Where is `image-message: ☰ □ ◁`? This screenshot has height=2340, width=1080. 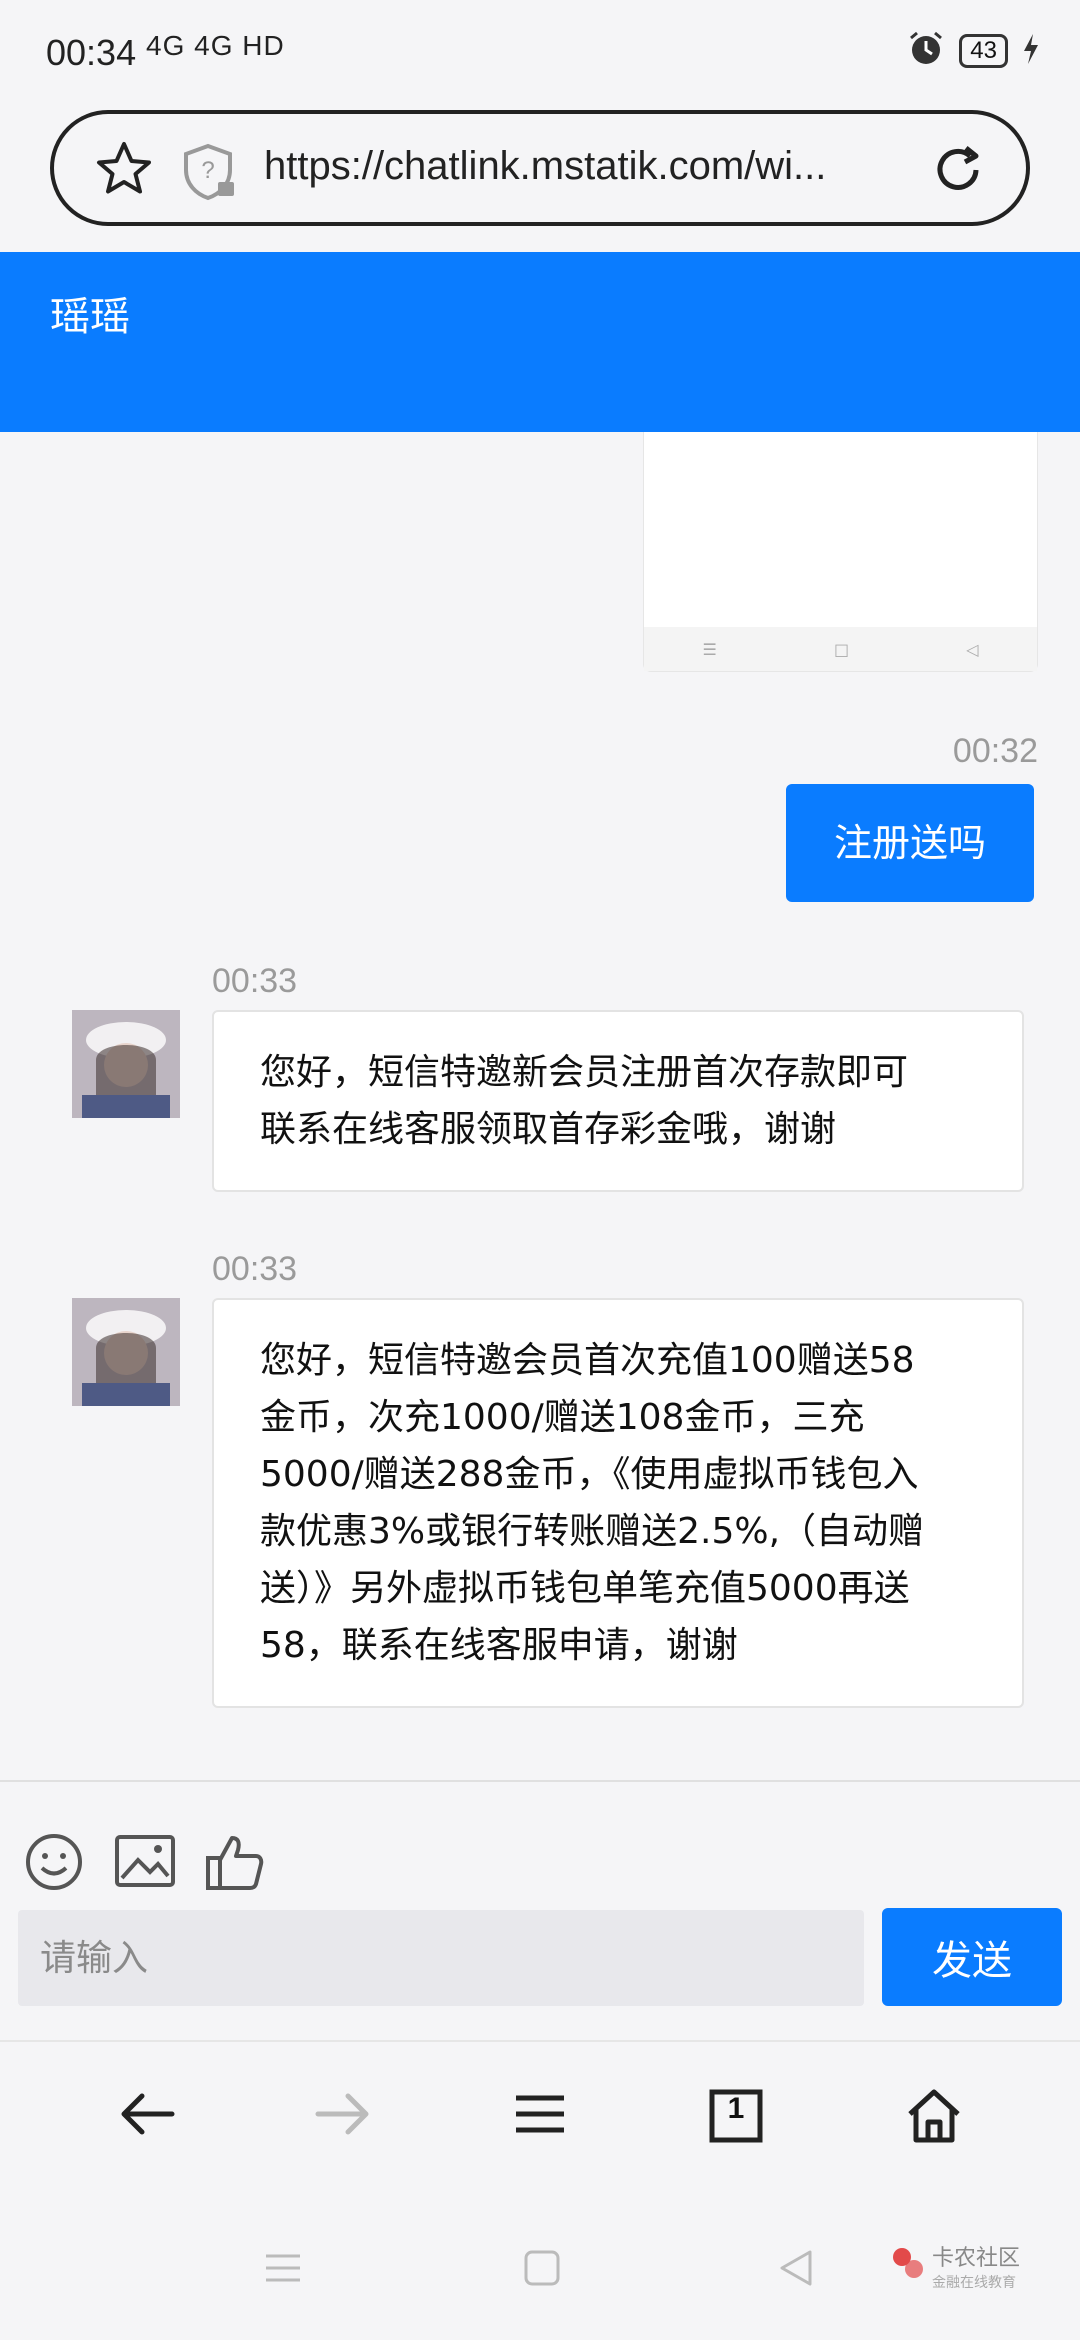
image-message: ☰ □ ◁ is located at coordinates (840, 552).